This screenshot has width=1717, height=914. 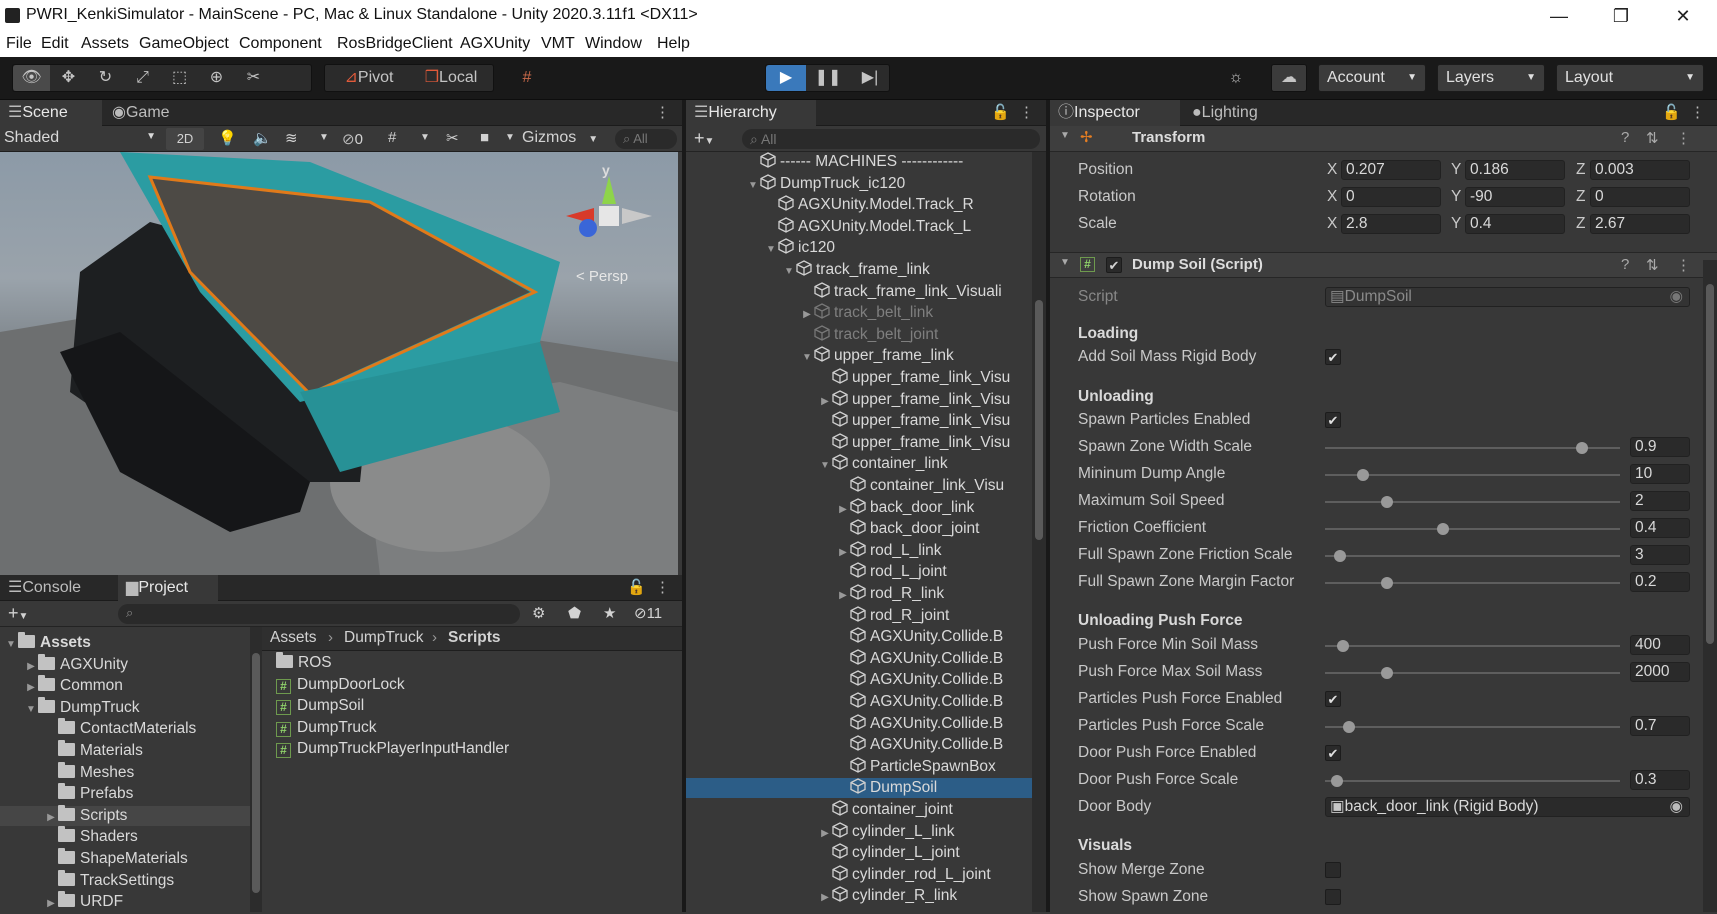 I want to click on scale-x-field: 2.8, so click(x=1391, y=224).